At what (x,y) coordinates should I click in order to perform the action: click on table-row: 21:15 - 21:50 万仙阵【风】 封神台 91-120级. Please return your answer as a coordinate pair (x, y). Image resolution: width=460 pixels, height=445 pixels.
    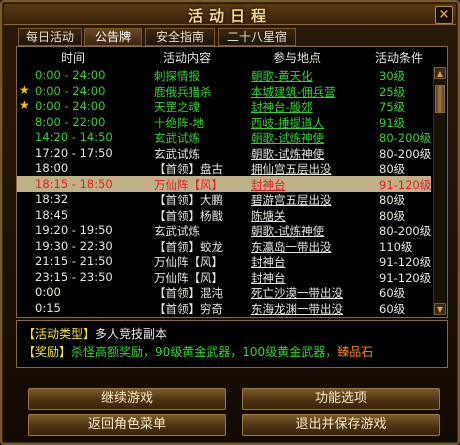
    Looking at the image, I should click on (224, 261).